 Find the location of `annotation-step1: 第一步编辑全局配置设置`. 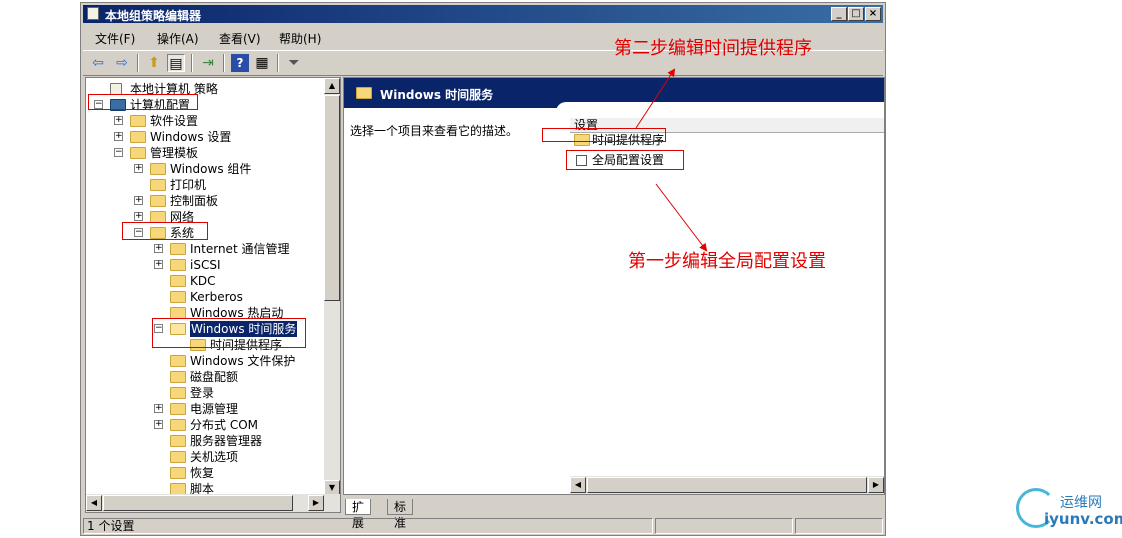

annotation-step1: 第一步编辑全局配置设置 is located at coordinates (727, 261).